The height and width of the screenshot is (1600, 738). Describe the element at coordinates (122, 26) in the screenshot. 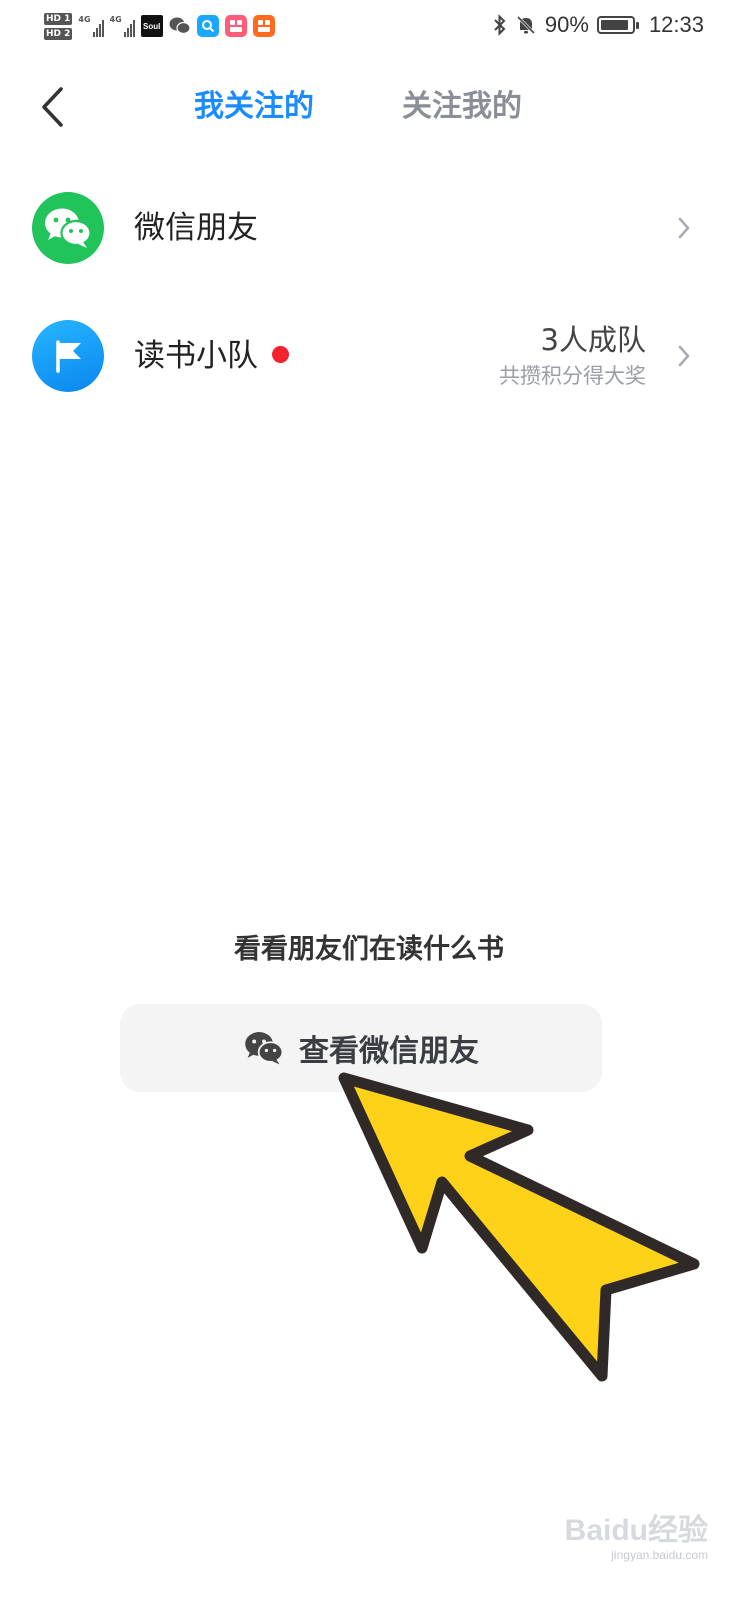

I see `signal-2: 4G` at that location.